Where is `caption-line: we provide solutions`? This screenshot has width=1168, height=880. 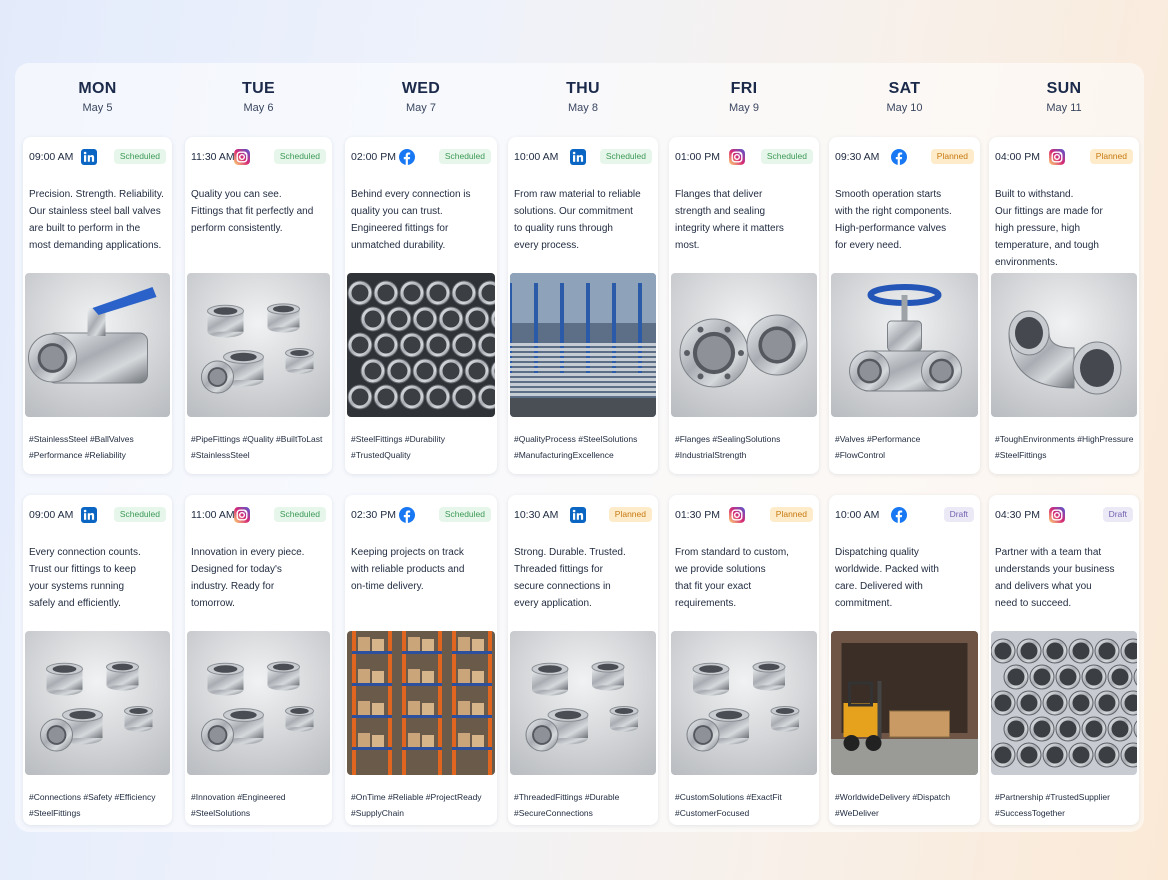 caption-line: we provide solutions is located at coordinates (720, 569).